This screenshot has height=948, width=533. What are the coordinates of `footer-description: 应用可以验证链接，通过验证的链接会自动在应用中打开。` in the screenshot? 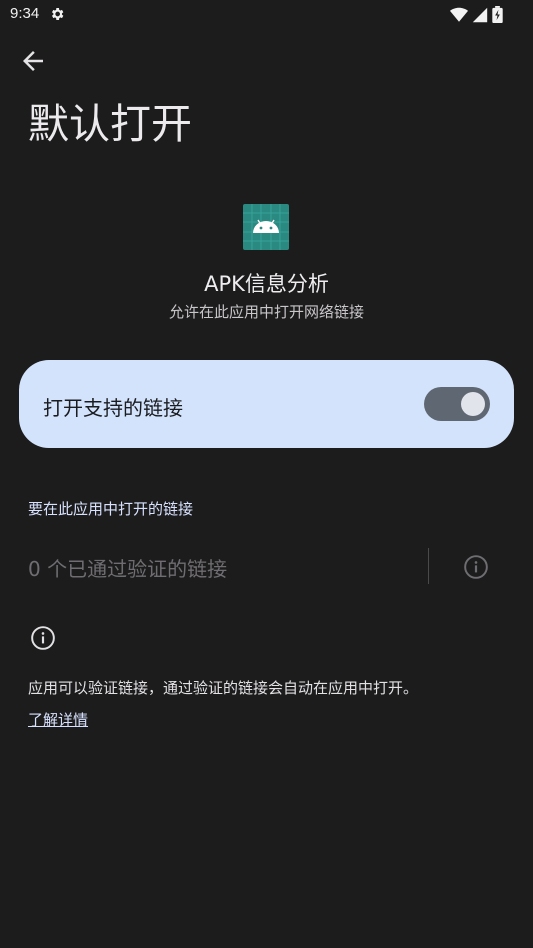 It's located at (223, 688).